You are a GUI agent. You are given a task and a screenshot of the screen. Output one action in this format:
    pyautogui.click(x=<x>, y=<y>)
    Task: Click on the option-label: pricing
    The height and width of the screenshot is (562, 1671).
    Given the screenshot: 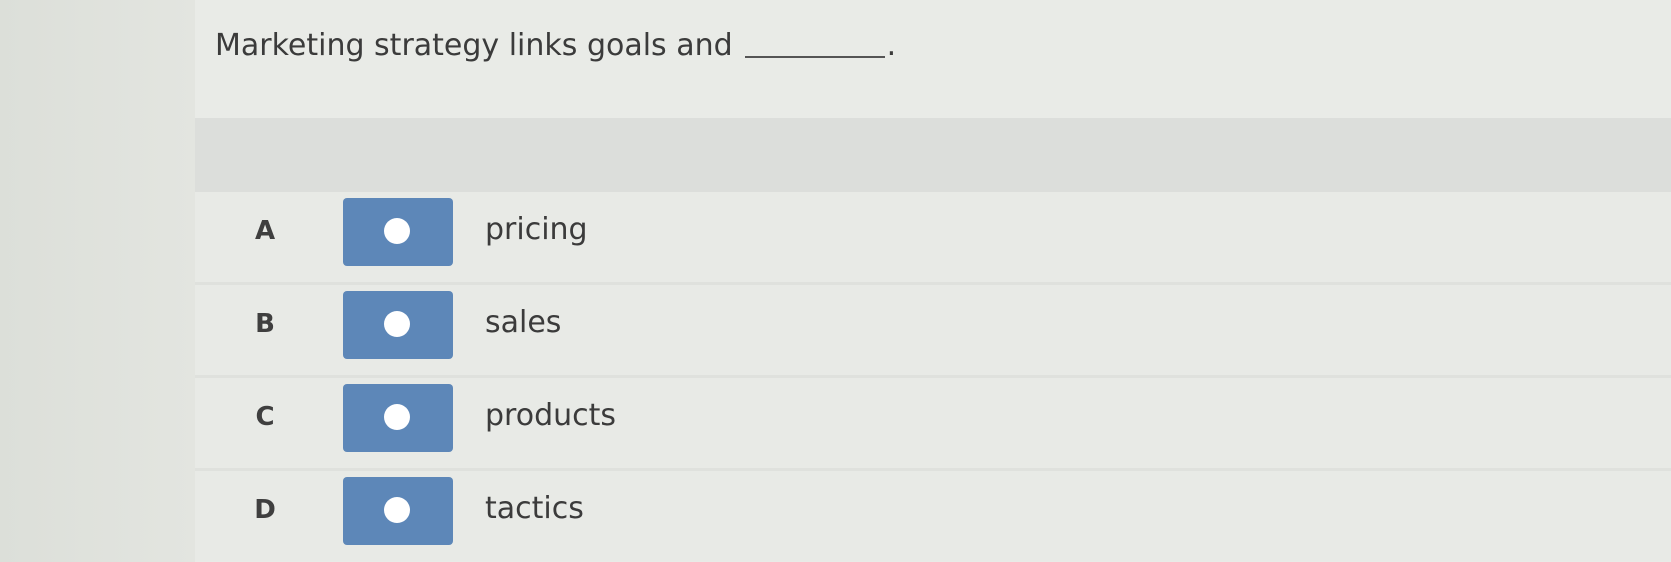 What is the action you would take?
    pyautogui.click(x=536, y=229)
    